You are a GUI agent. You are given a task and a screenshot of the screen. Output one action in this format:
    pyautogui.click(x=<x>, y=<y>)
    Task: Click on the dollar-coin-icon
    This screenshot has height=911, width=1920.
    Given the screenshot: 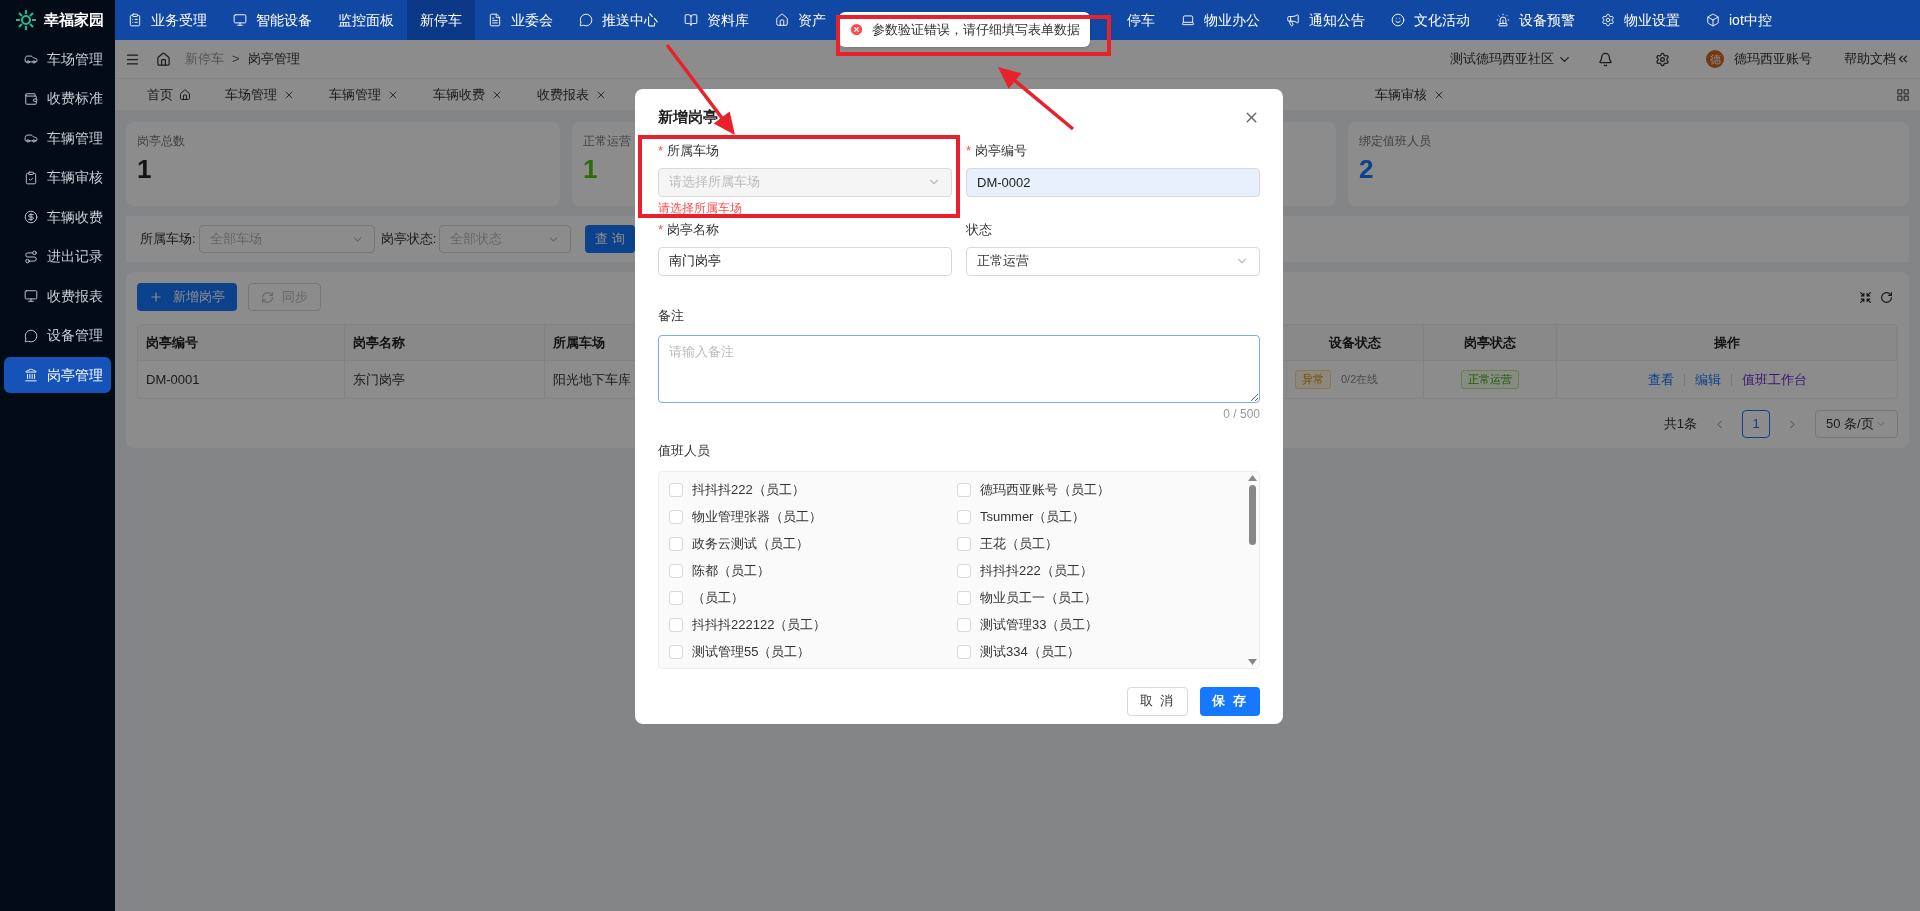 What is the action you would take?
    pyautogui.click(x=31, y=217)
    